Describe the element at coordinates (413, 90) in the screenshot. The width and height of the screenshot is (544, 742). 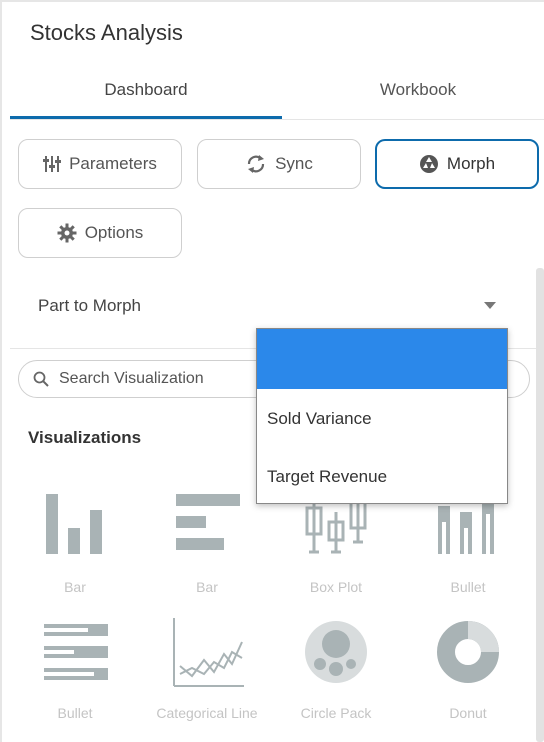
I see `tab-workbook: Workbook` at that location.